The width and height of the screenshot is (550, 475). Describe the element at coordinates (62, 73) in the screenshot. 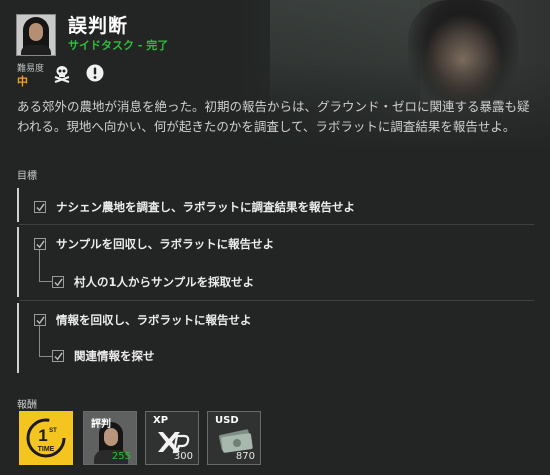

I see `skull-icon` at that location.